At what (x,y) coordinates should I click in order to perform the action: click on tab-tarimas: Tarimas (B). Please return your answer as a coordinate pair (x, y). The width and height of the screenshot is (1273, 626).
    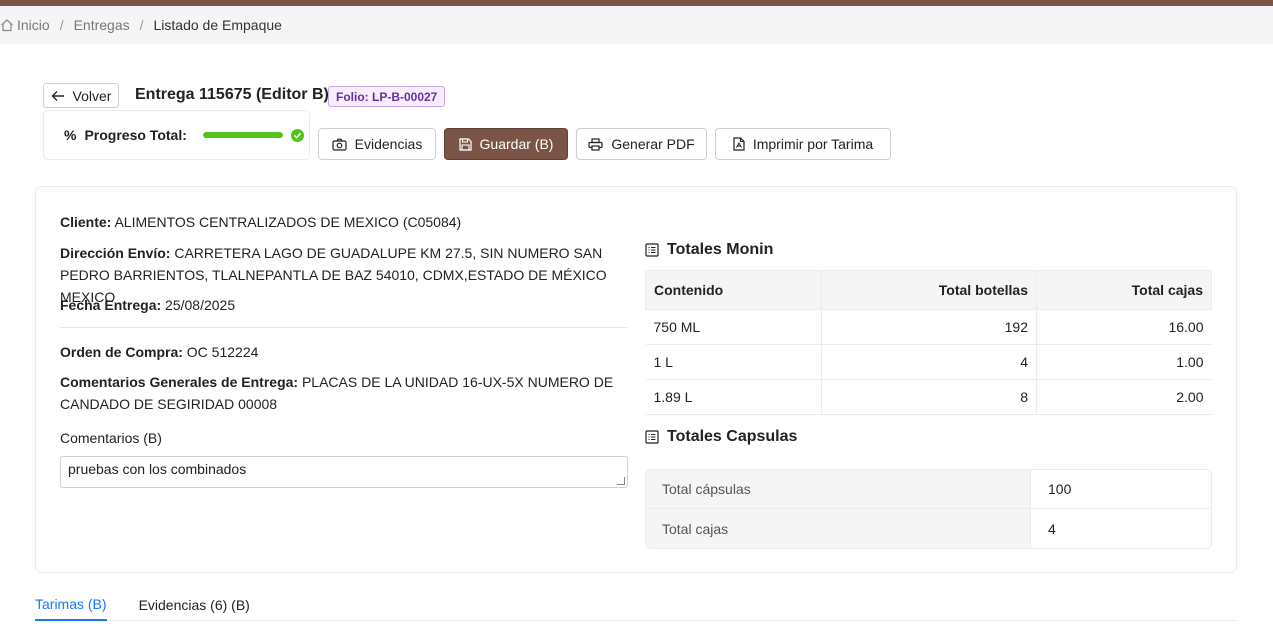
    Looking at the image, I should click on (71, 604).